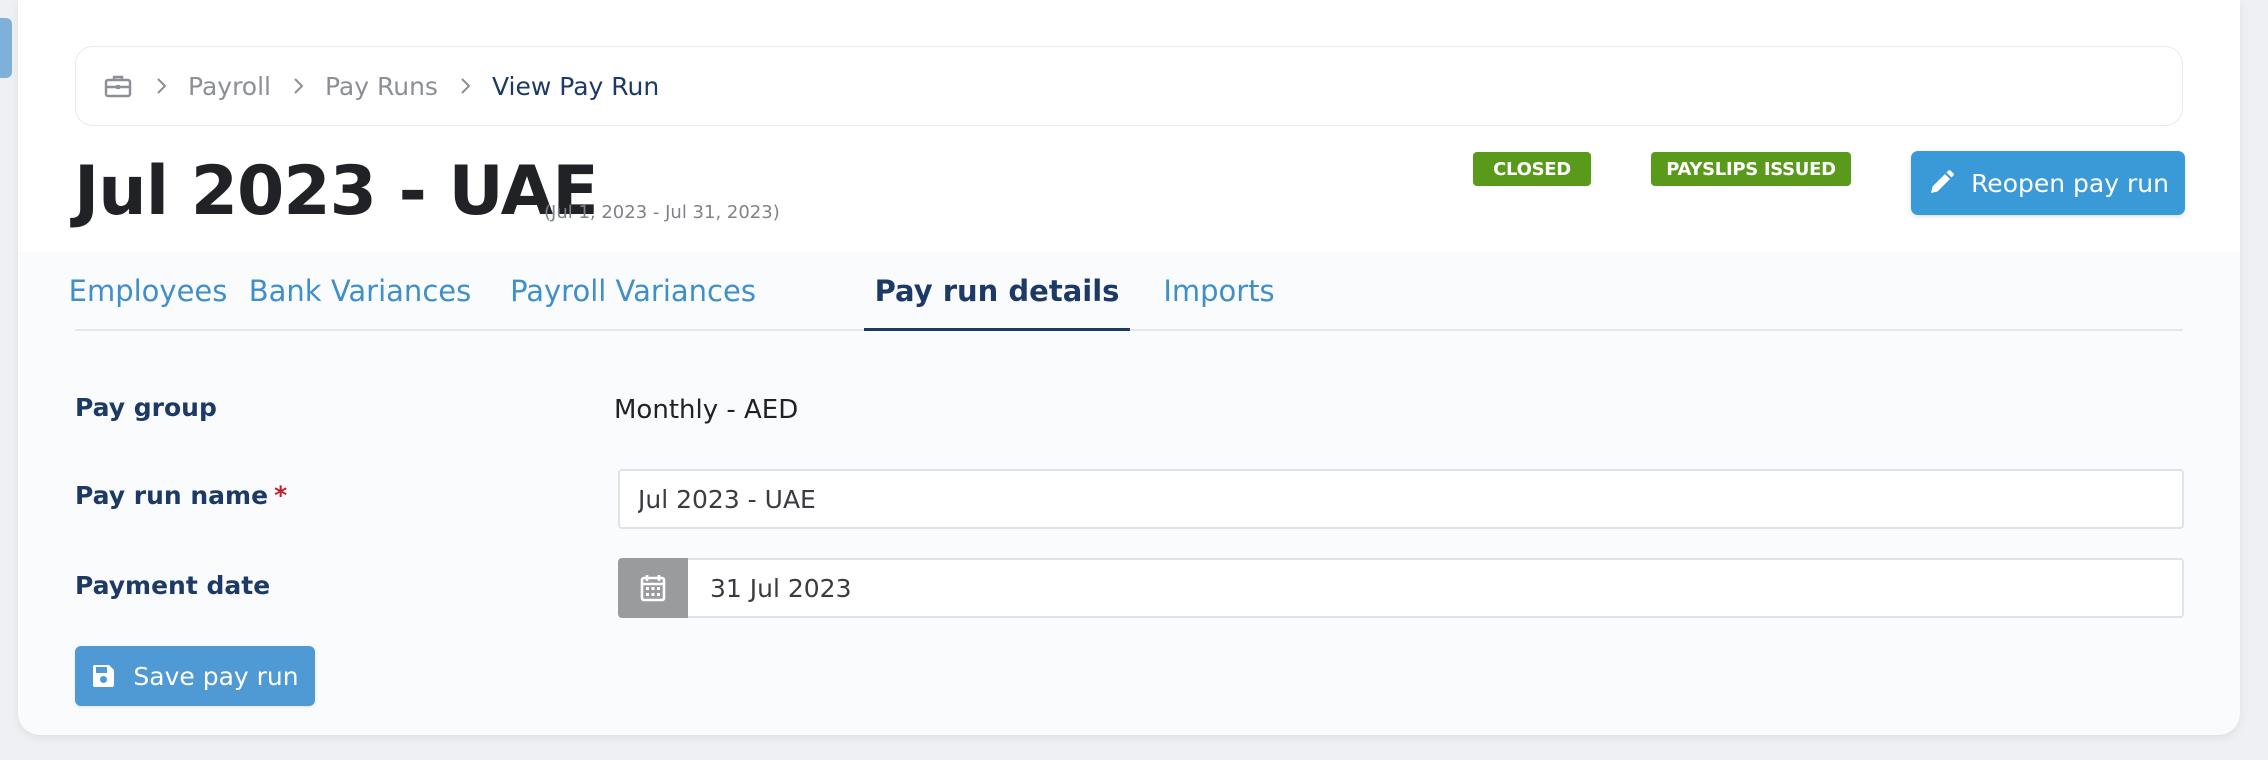 The height and width of the screenshot is (760, 2268). I want to click on briefcase-icon, so click(119, 86).